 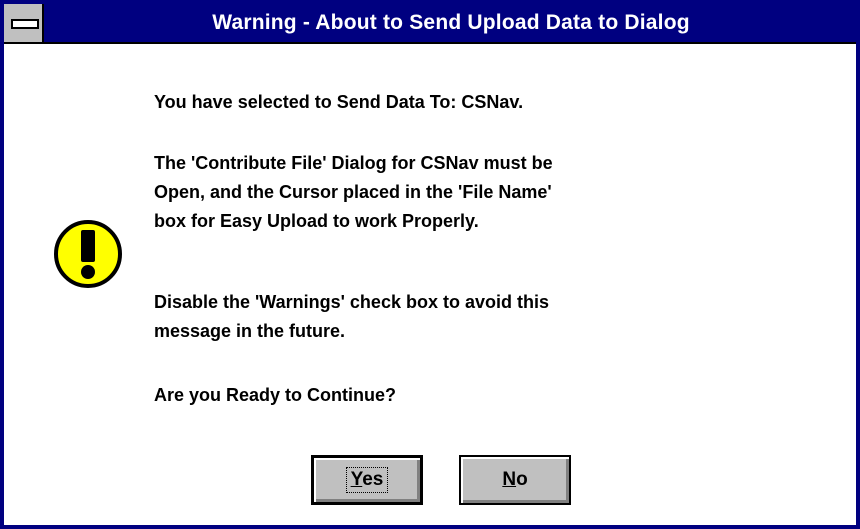 What do you see at coordinates (316, 221) in the screenshot?
I see `message-line-4: box for Easy Upload to work Properly.` at bounding box center [316, 221].